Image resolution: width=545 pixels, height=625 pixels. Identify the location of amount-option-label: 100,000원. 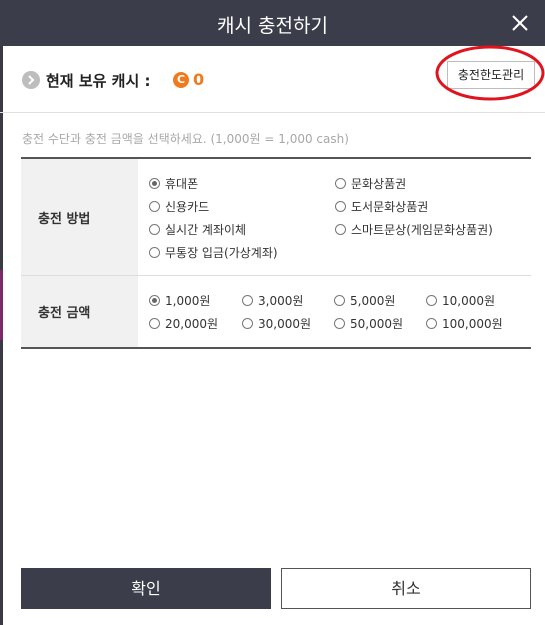
(472, 324).